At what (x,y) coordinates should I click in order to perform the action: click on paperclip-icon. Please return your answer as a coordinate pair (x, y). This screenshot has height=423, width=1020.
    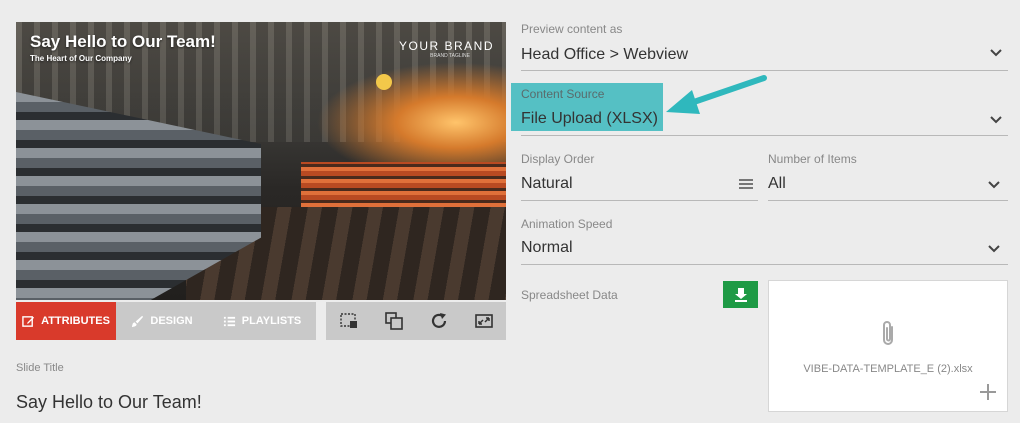
    Looking at the image, I should click on (888, 333).